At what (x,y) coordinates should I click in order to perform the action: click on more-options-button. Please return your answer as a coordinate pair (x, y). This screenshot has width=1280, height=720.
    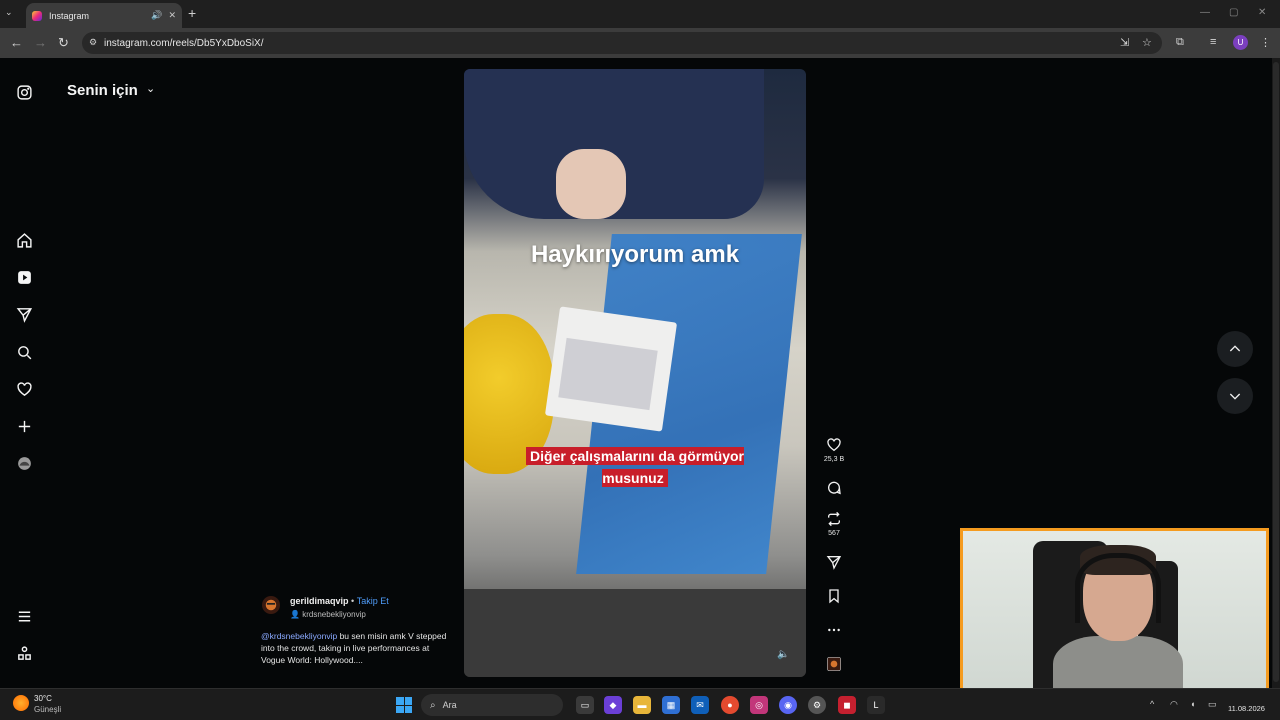
    Looking at the image, I should click on (834, 631).